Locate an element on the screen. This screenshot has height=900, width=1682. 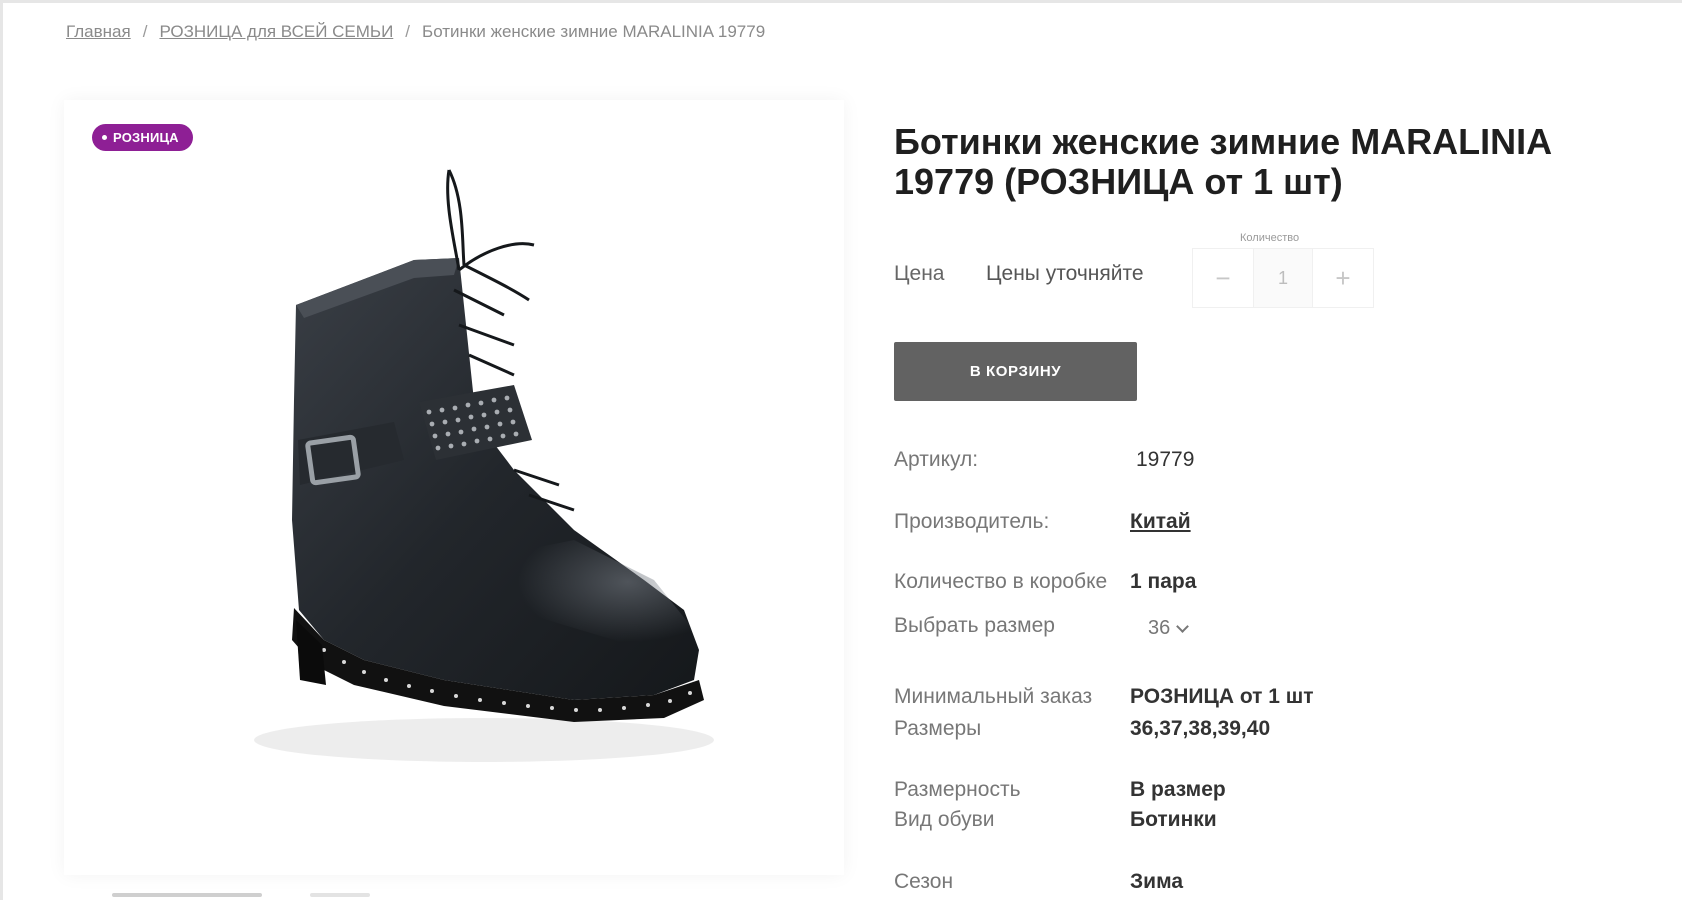
retail-badge: РОЗНИЦА is located at coordinates (142, 137).